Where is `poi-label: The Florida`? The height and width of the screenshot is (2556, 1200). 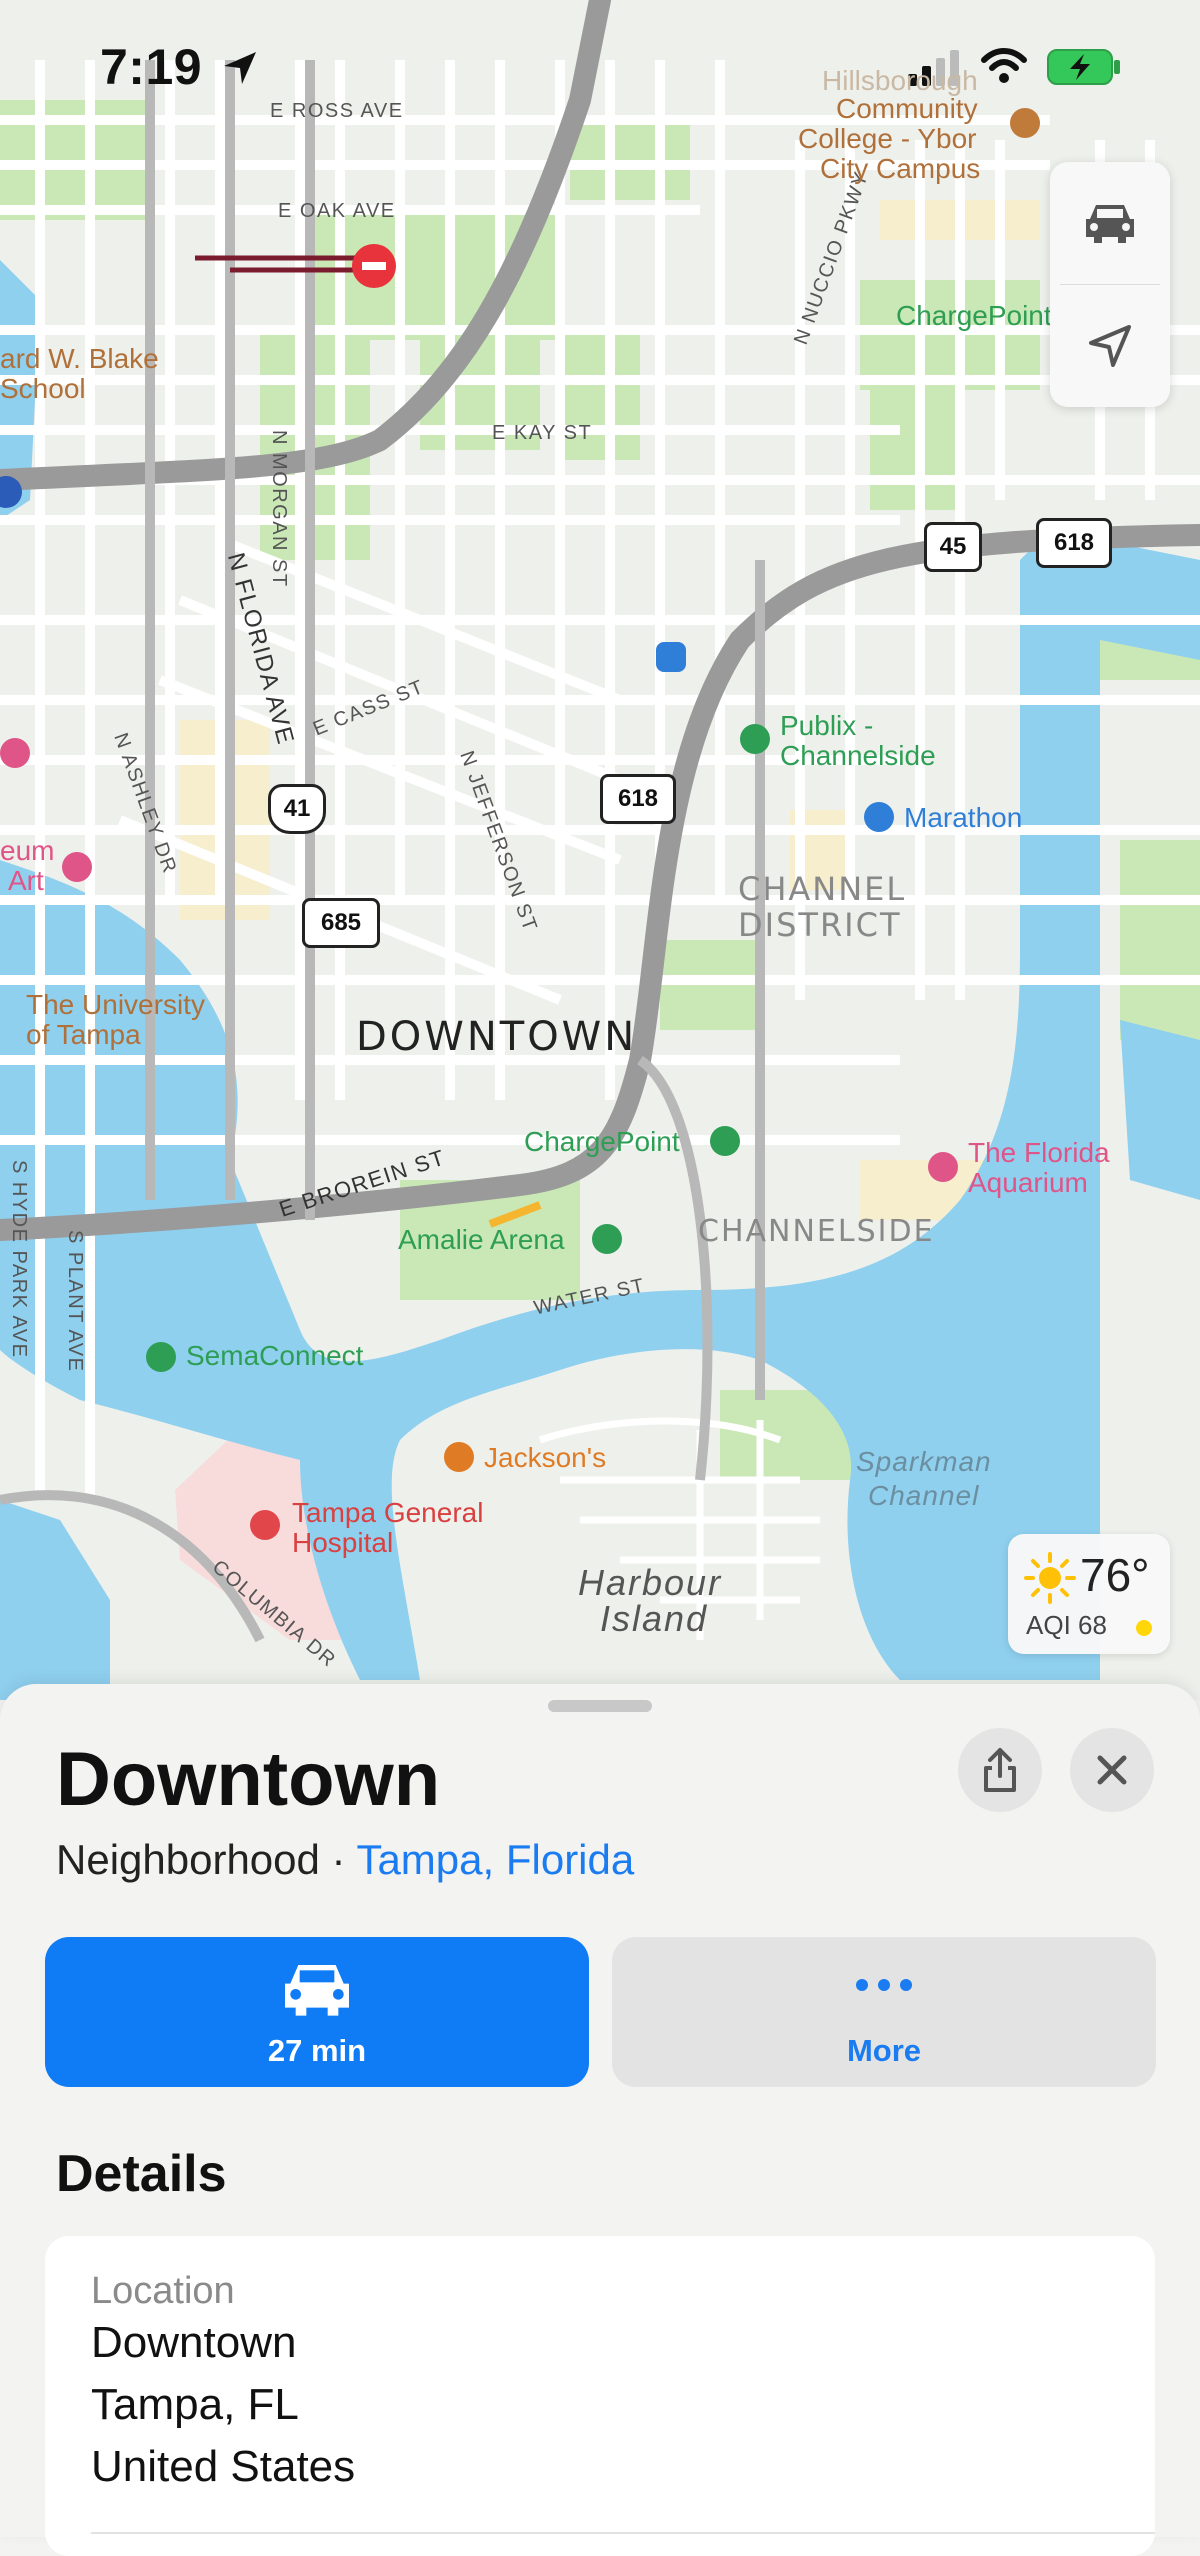 poi-label: The Florida is located at coordinates (1039, 1153).